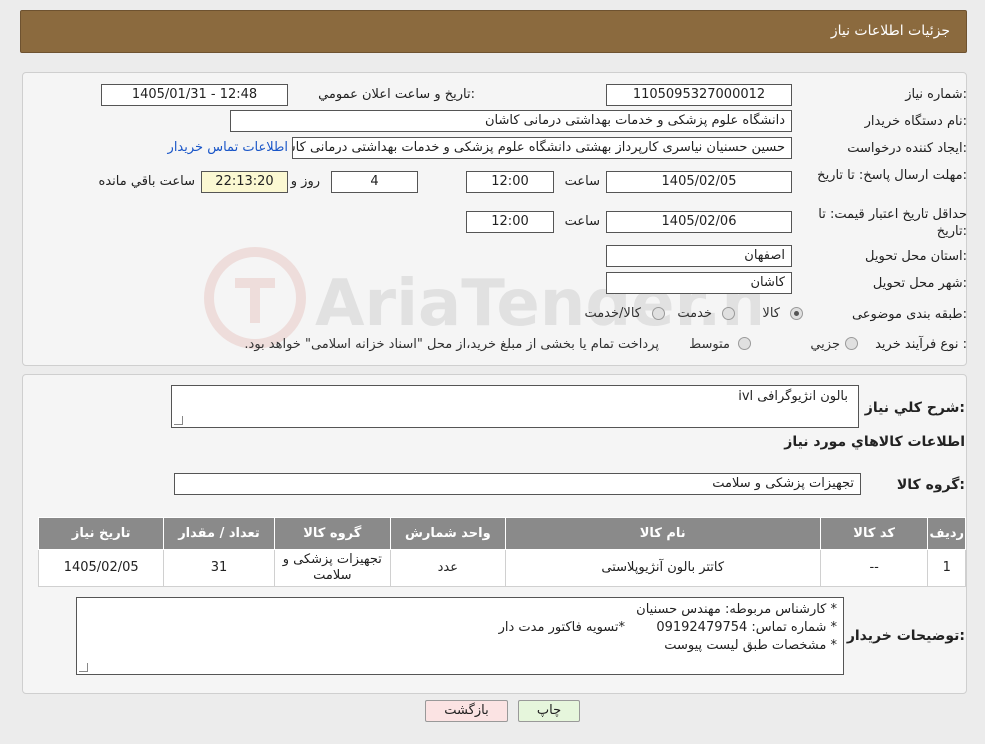  Describe the element at coordinates (194, 95) in the screenshot. I see `announce-datetime-field: 1405/01/31 - 12:48` at that location.